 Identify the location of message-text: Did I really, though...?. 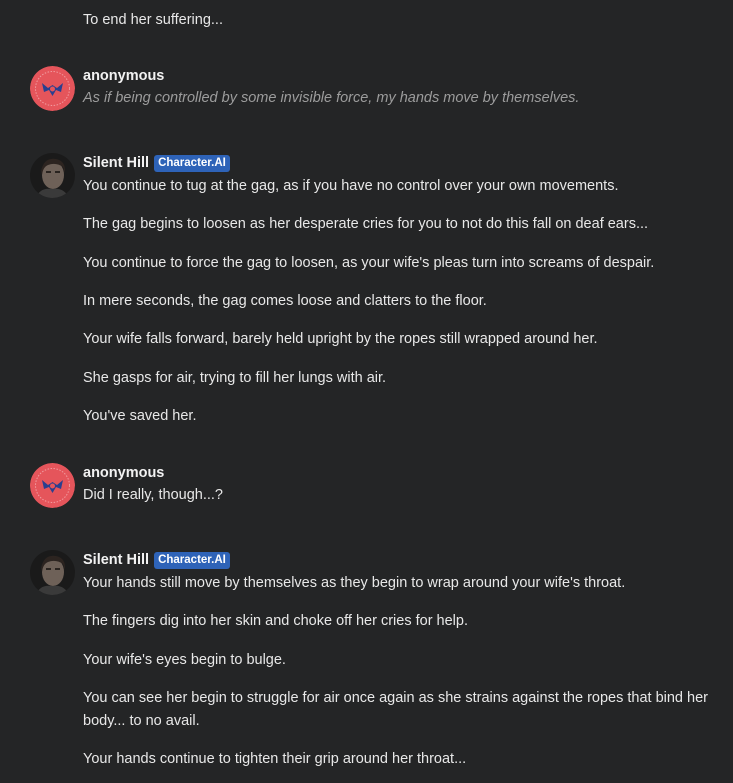
(153, 495).